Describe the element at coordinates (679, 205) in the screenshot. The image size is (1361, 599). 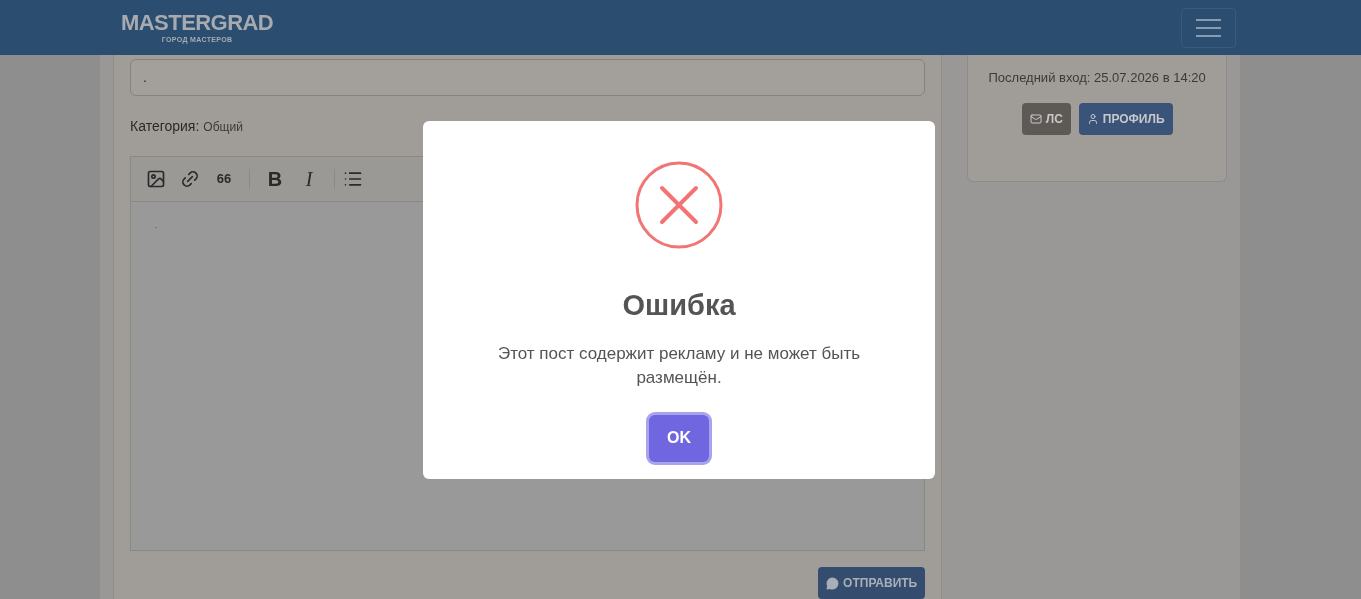
I see `error-icon` at that location.